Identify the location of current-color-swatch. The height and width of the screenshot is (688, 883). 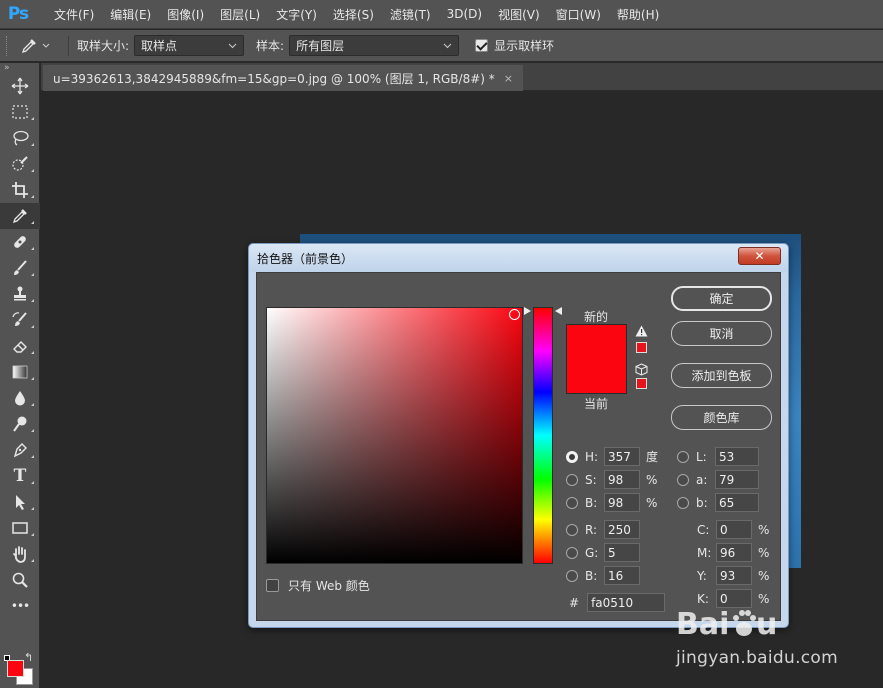
(596, 376).